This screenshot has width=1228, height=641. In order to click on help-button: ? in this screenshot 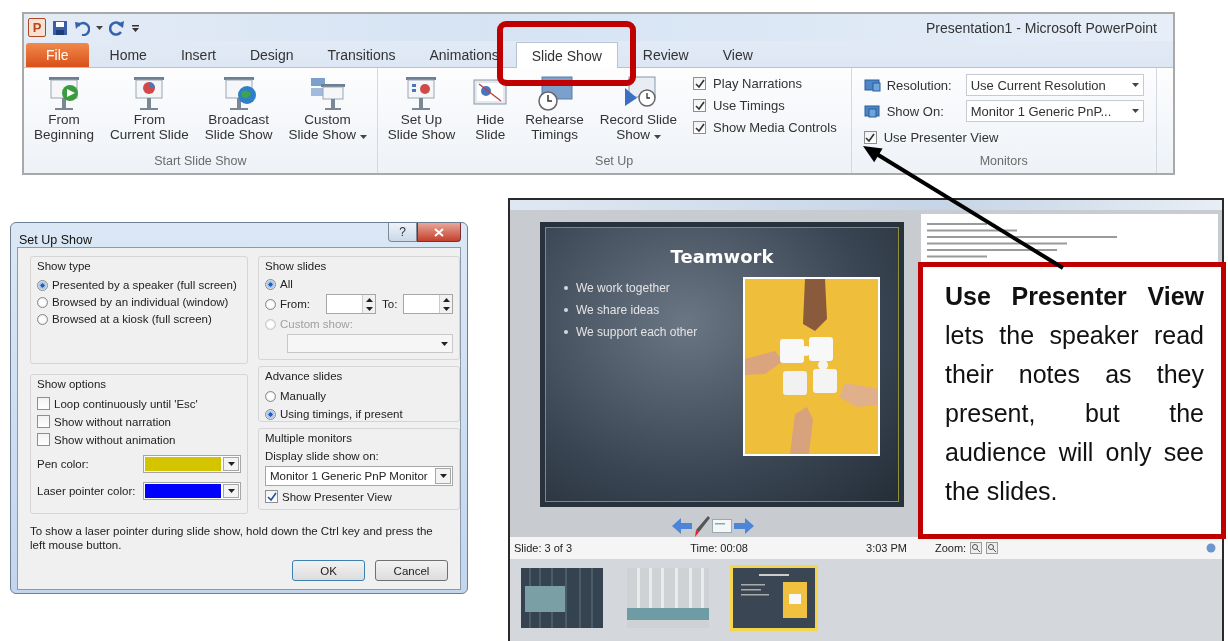, I will do `click(402, 232)`.